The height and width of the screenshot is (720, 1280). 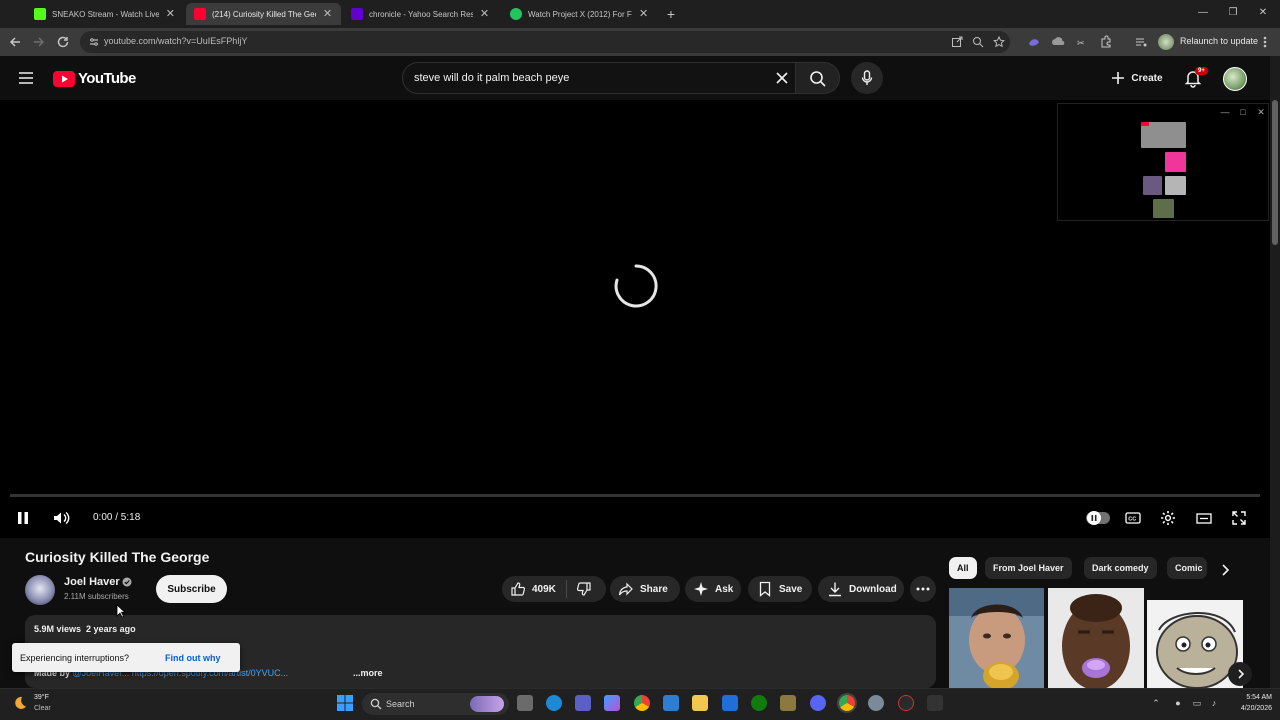 I want to click on hamburger-menu-icon, so click(x=26, y=78).